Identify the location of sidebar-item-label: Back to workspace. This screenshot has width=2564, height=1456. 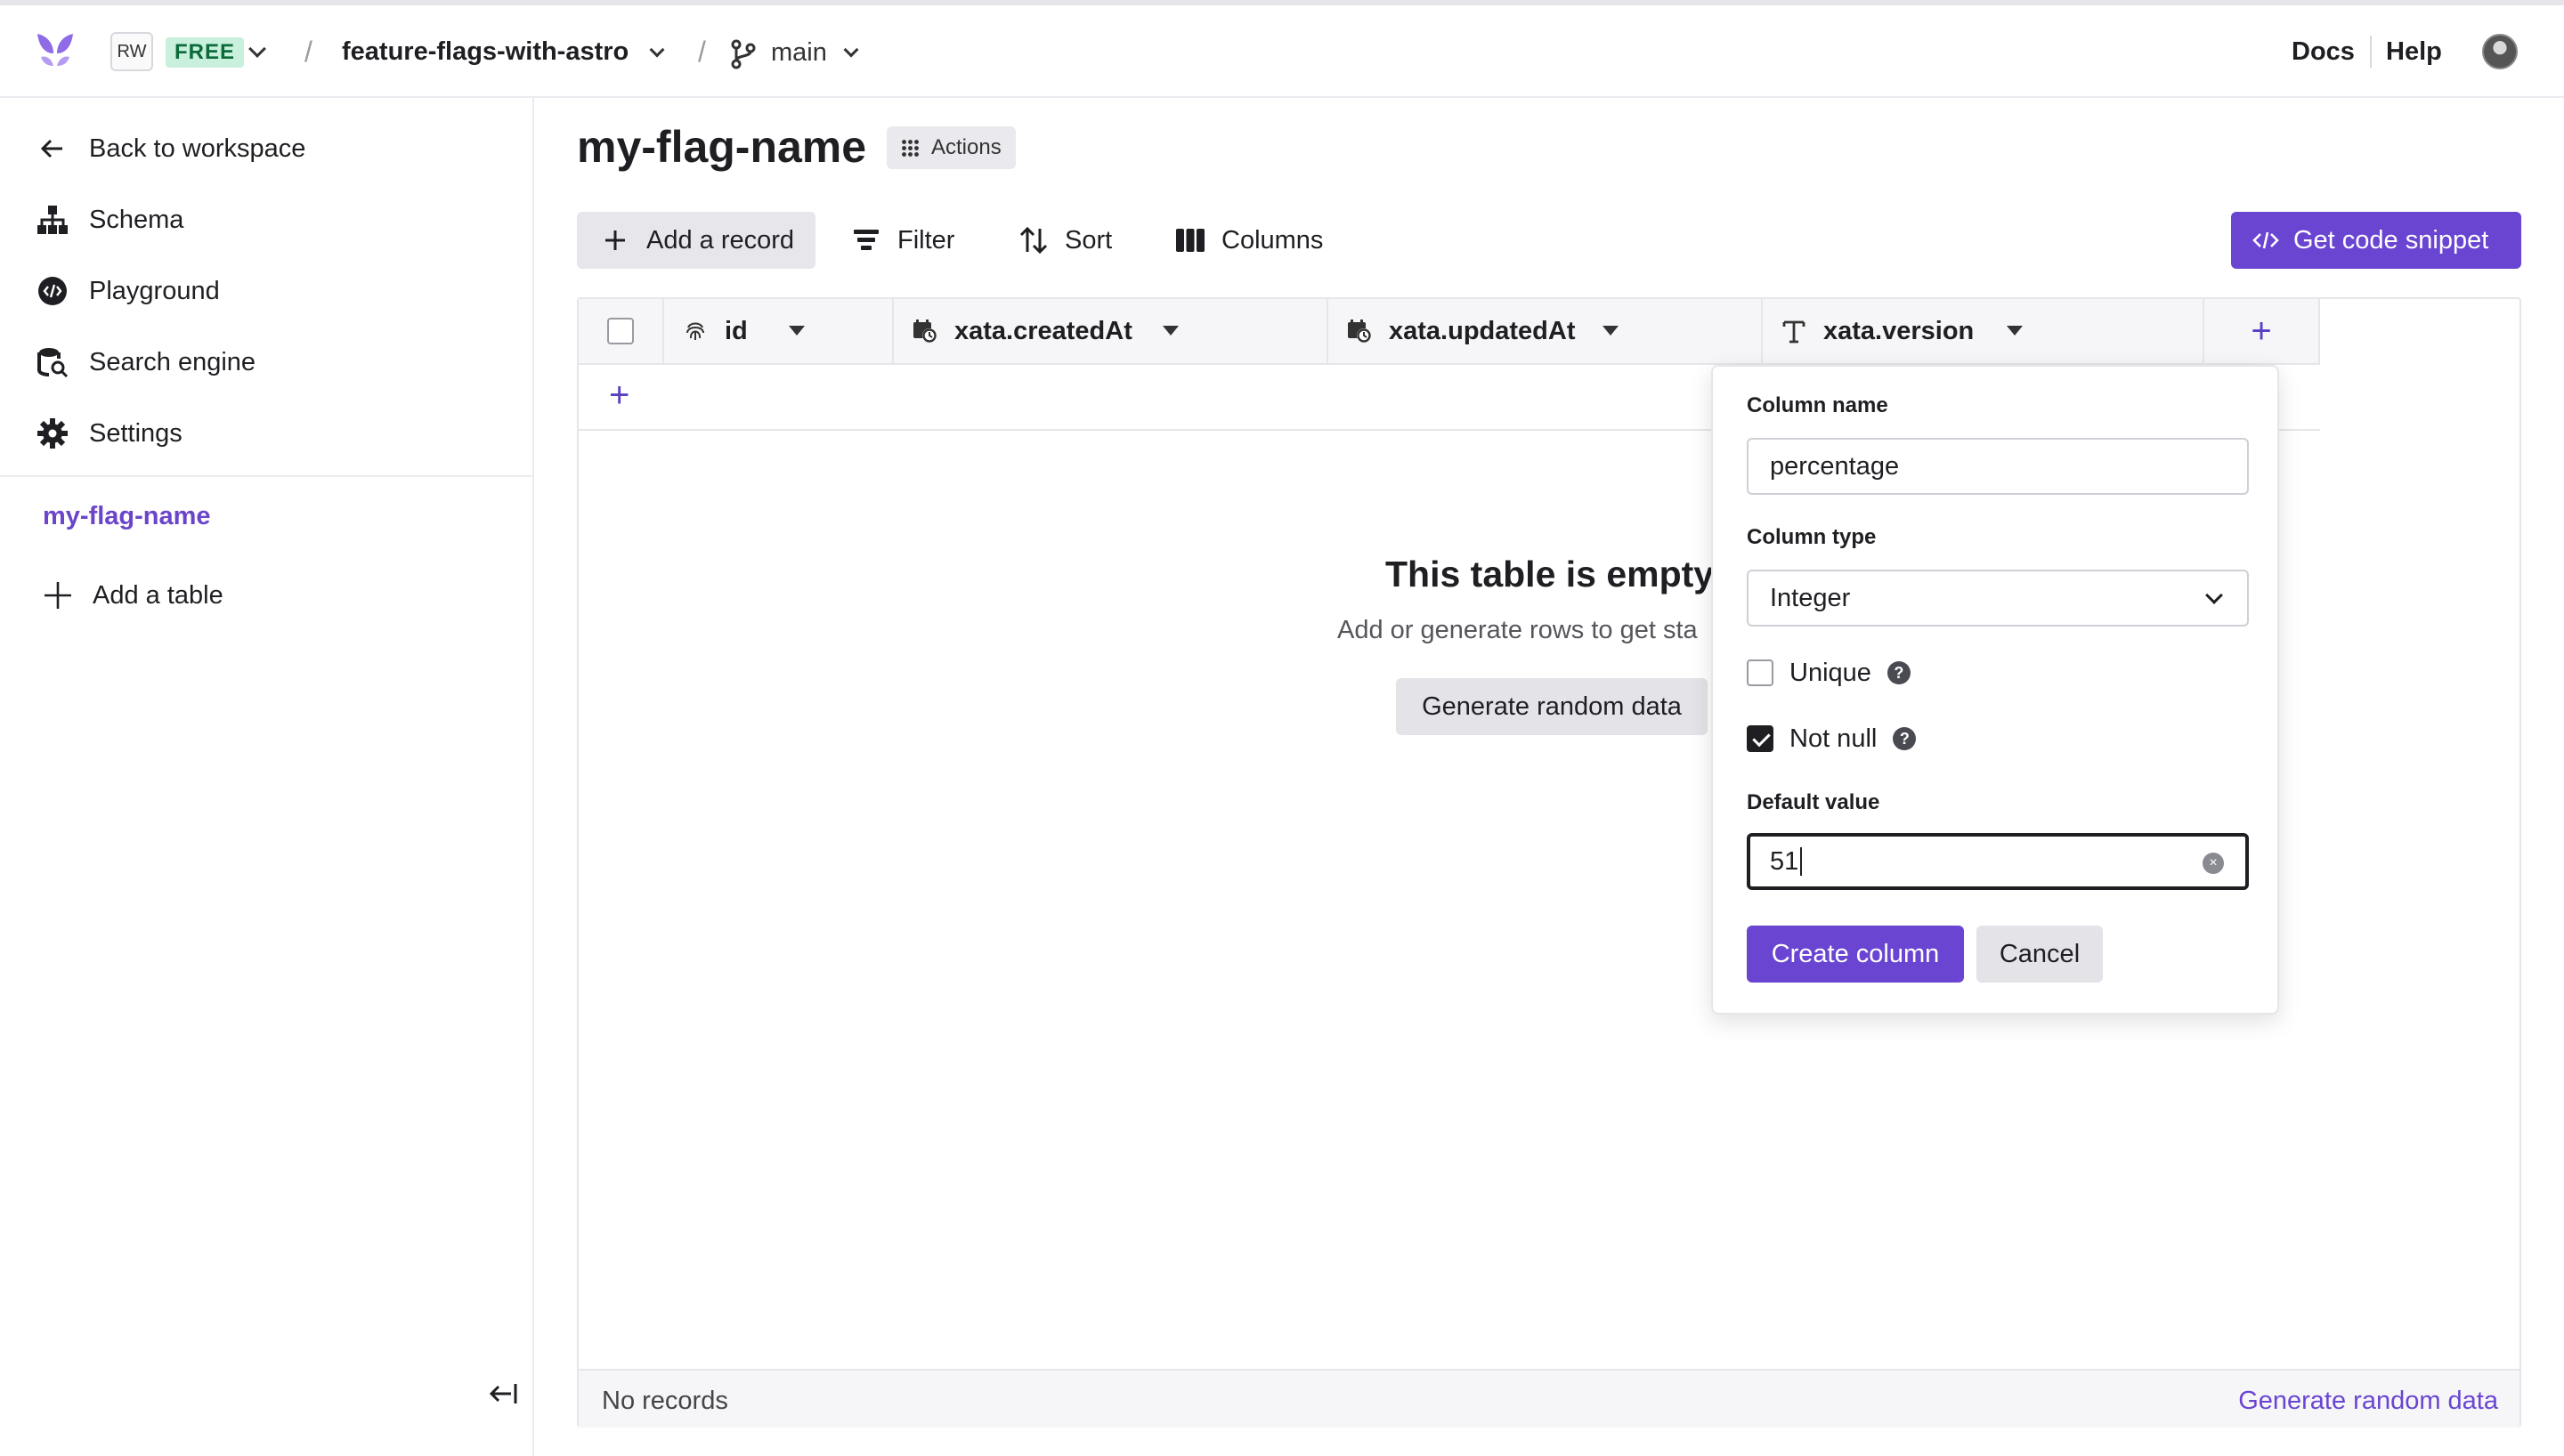
(197, 148).